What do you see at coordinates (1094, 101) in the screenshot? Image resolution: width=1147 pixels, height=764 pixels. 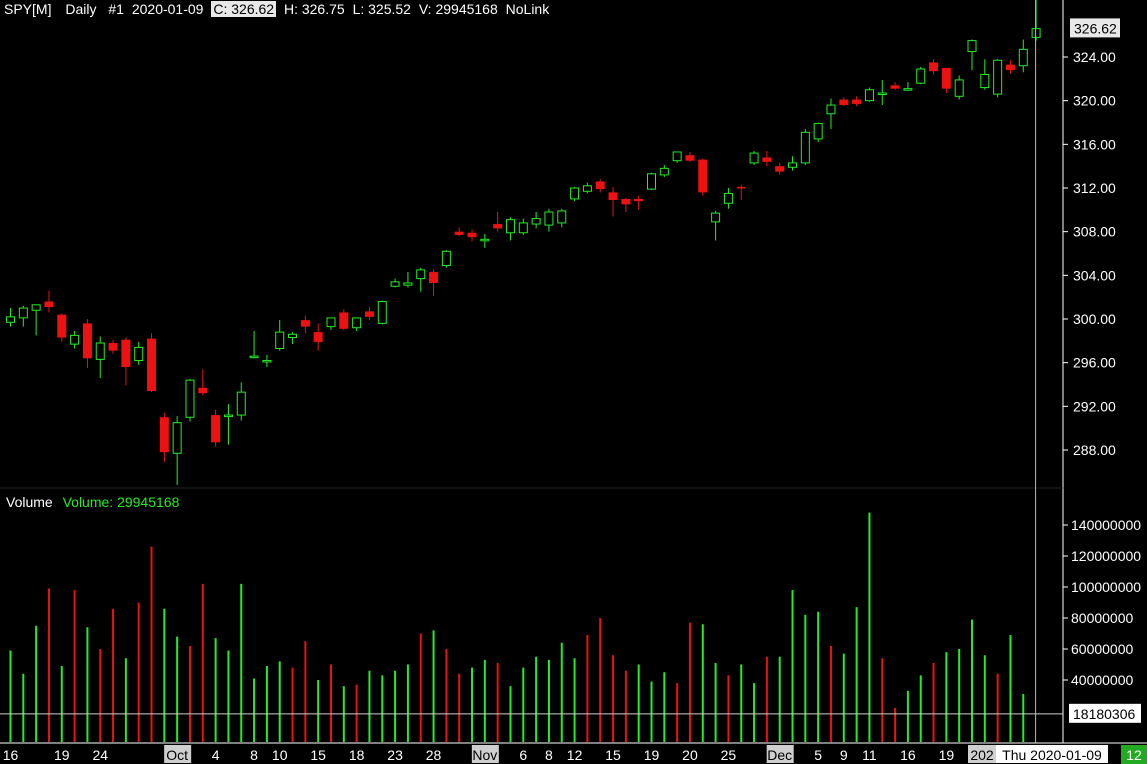 I see `price-tick-label: 320.00` at bounding box center [1094, 101].